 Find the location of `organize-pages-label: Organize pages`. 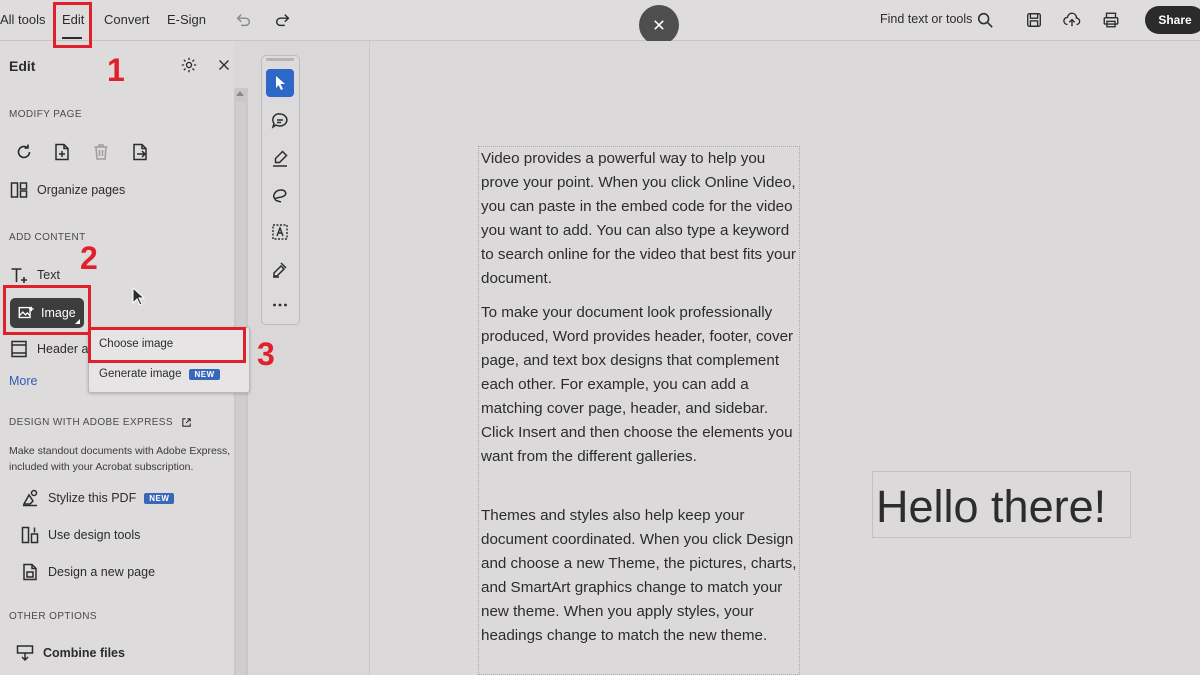

organize-pages-label: Organize pages is located at coordinates (81, 190).